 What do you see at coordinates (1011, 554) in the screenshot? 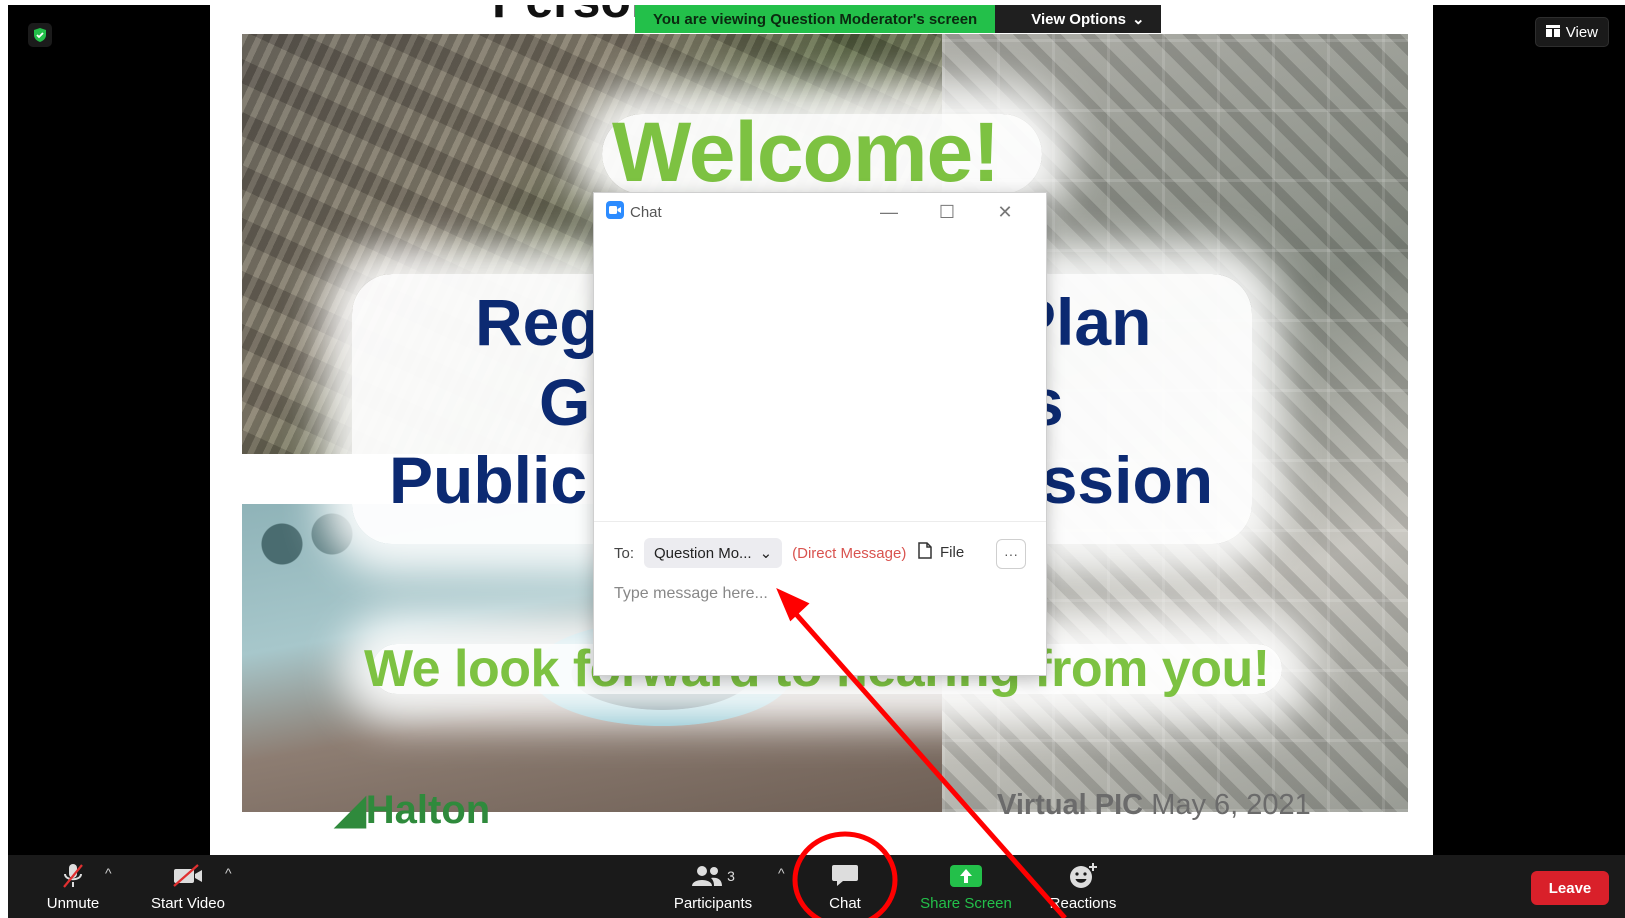
I see `more-options-button: ···` at bounding box center [1011, 554].